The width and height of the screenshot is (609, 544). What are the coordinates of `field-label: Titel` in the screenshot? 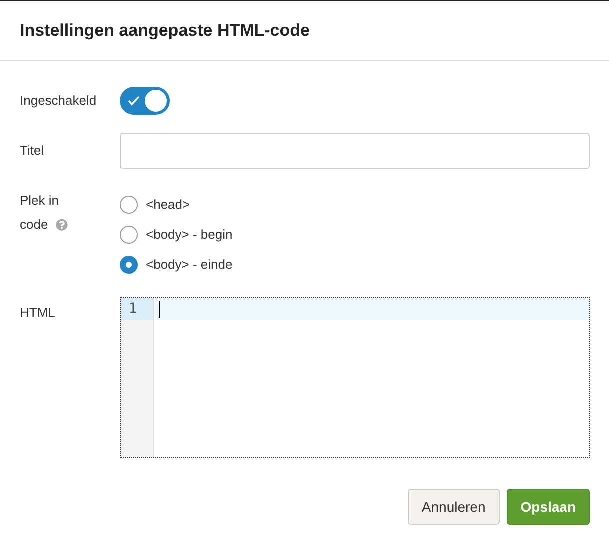 It's located at (33, 151).